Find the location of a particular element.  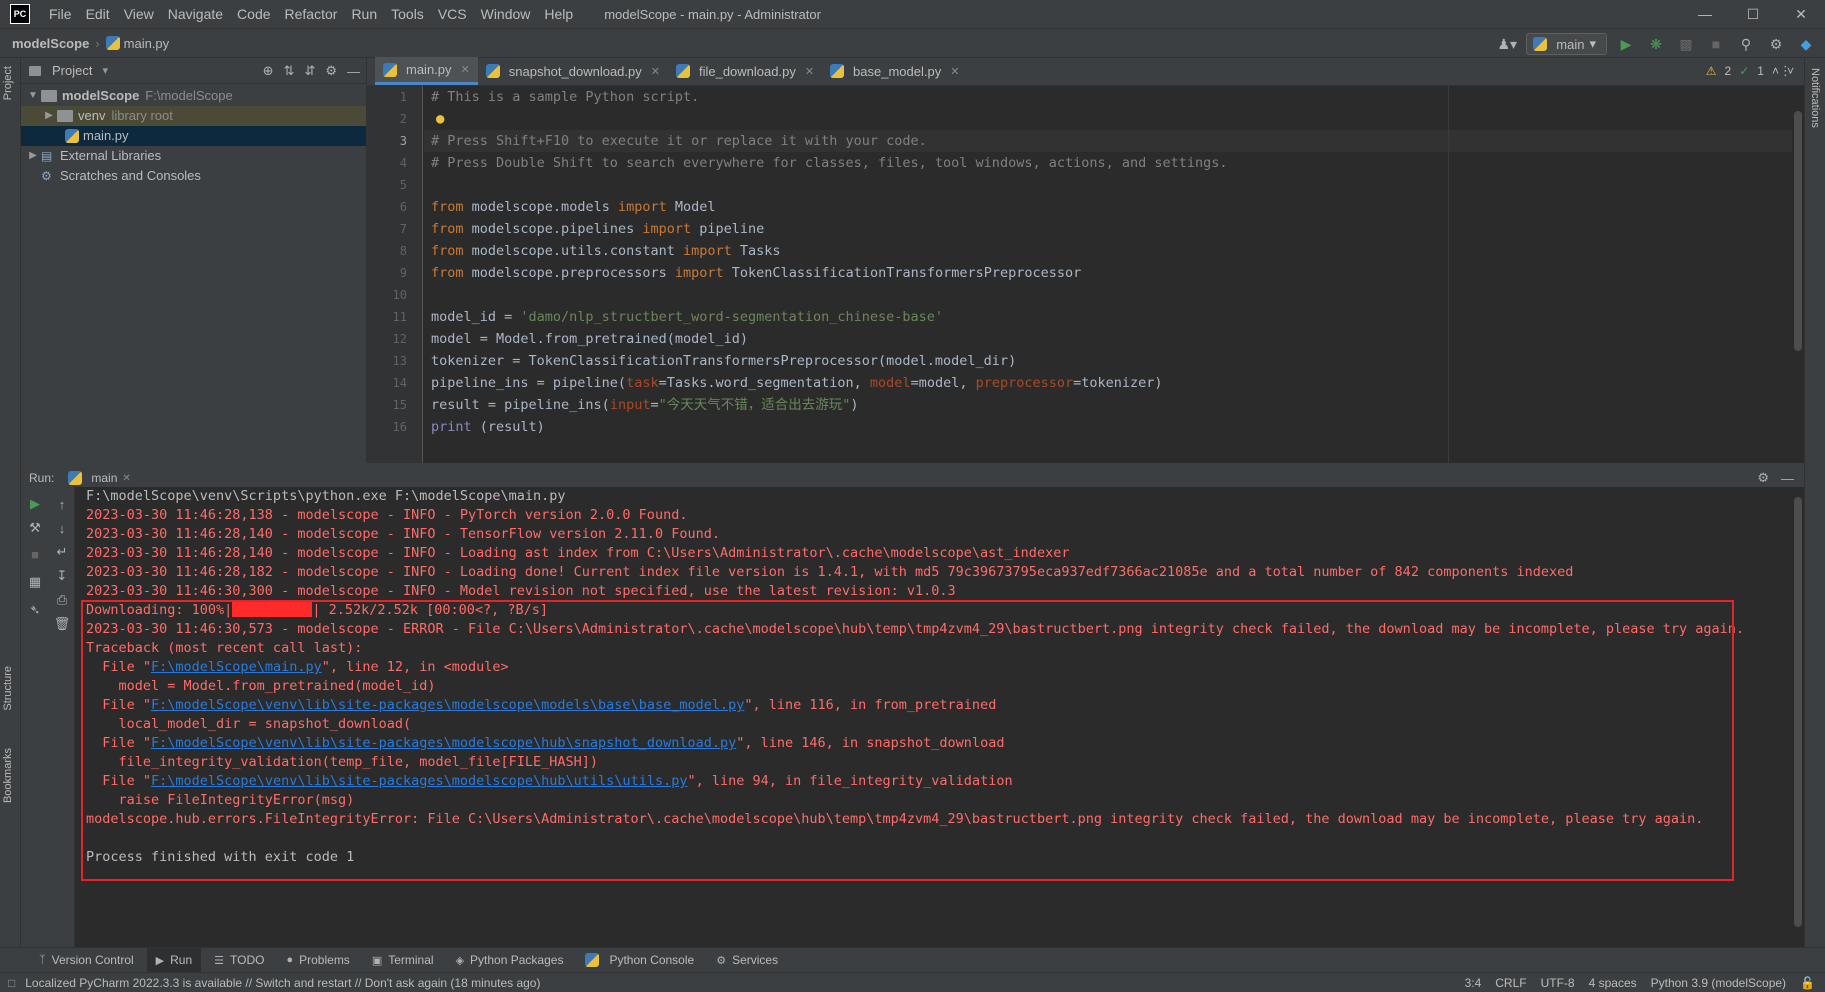

right-tool-strip: Notifications is located at coordinates (1814, 510).